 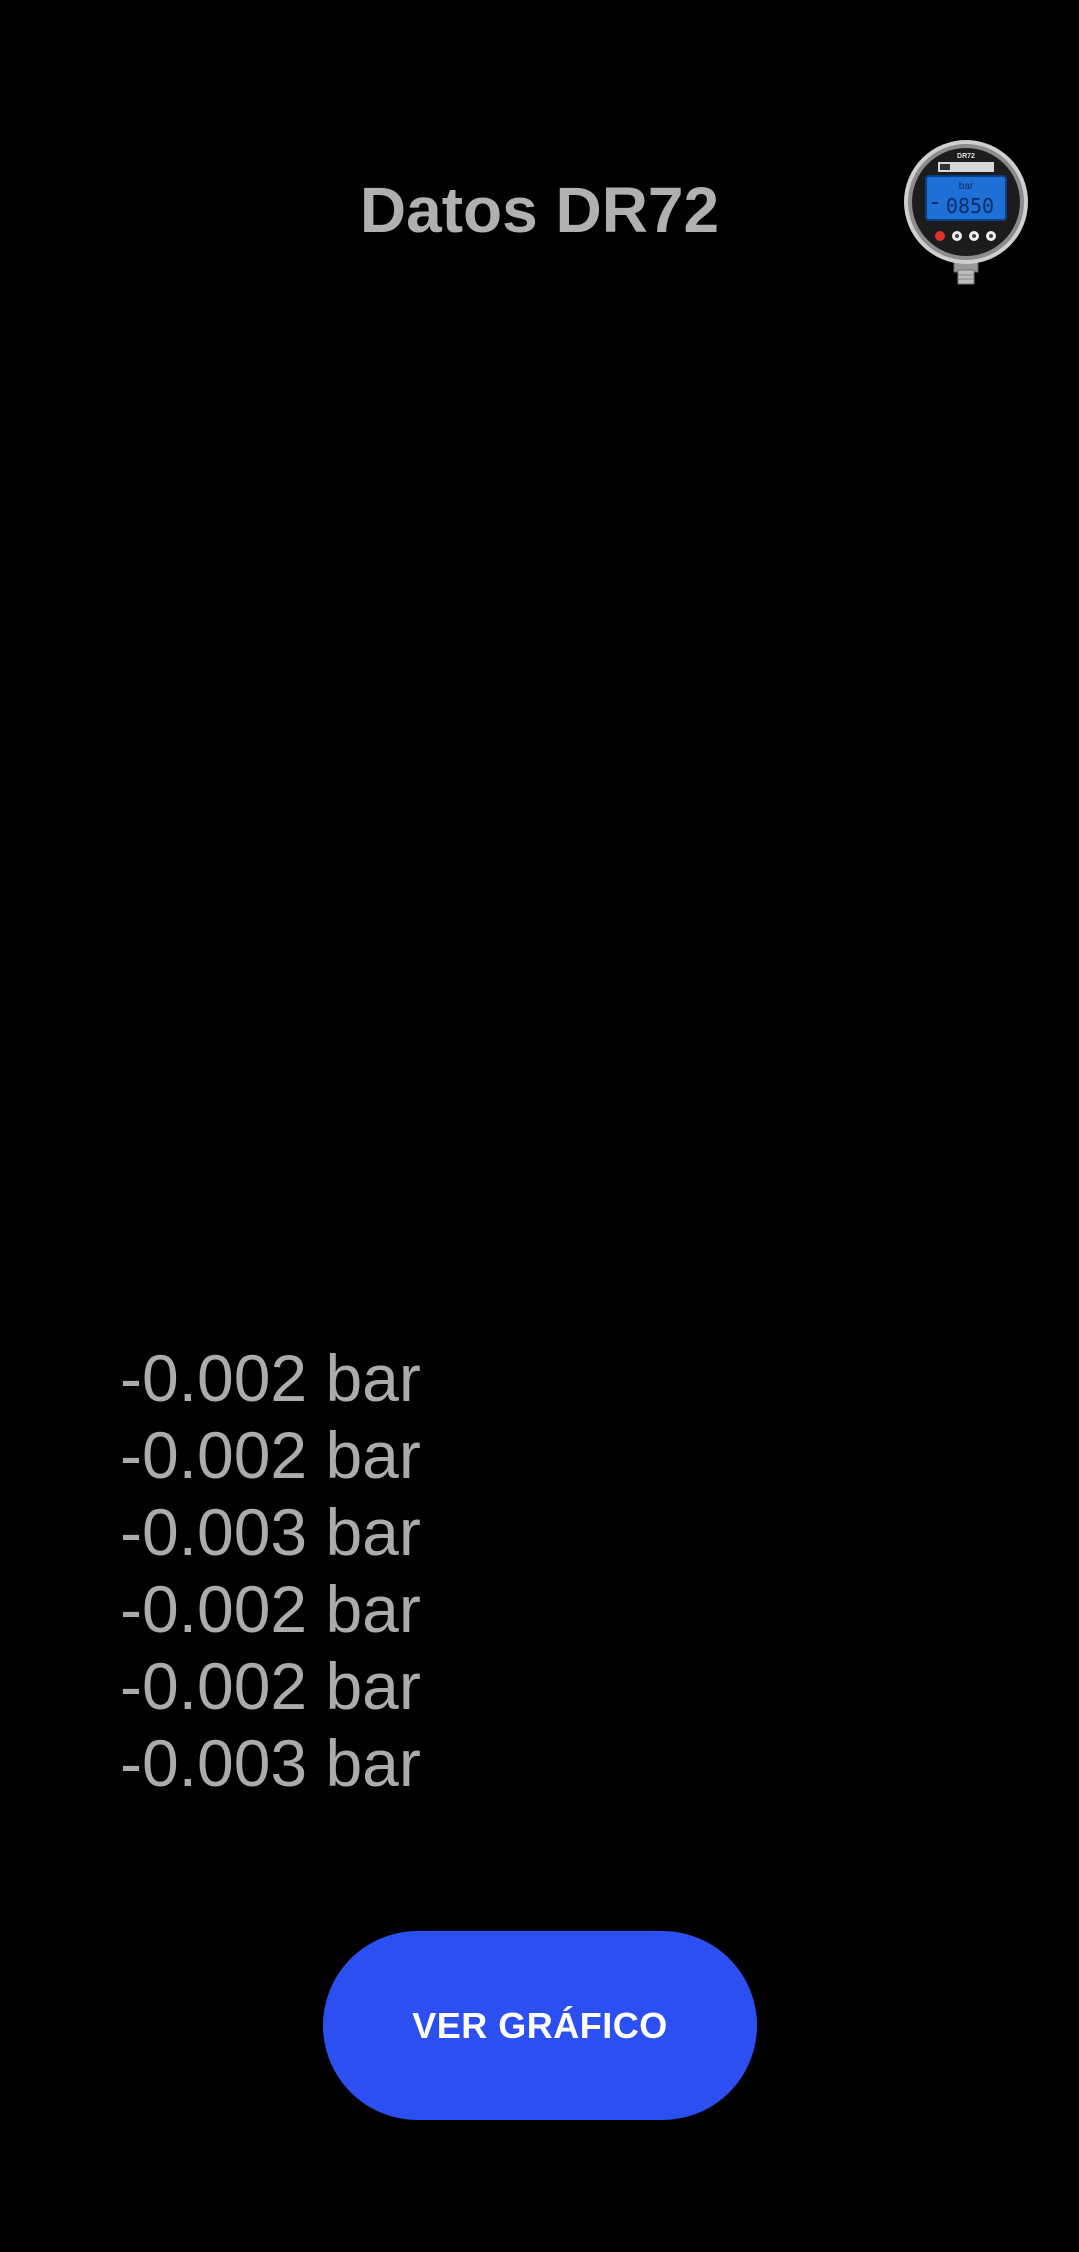 I want to click on gauge-value-label: 0850, so click(x=970, y=206).